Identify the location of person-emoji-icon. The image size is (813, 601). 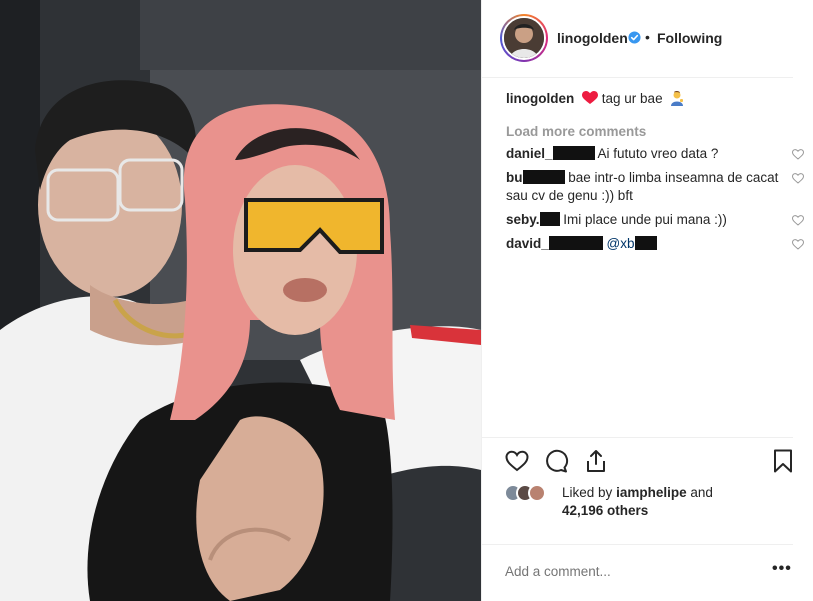
(677, 98).